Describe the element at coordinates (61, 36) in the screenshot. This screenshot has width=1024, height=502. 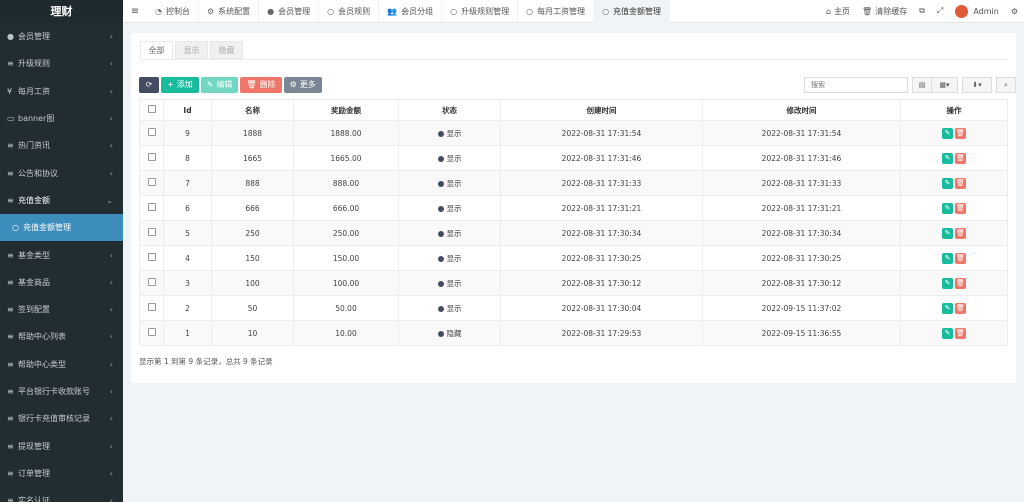
I see `sidebar-item: ● 会员管理 ‹` at that location.